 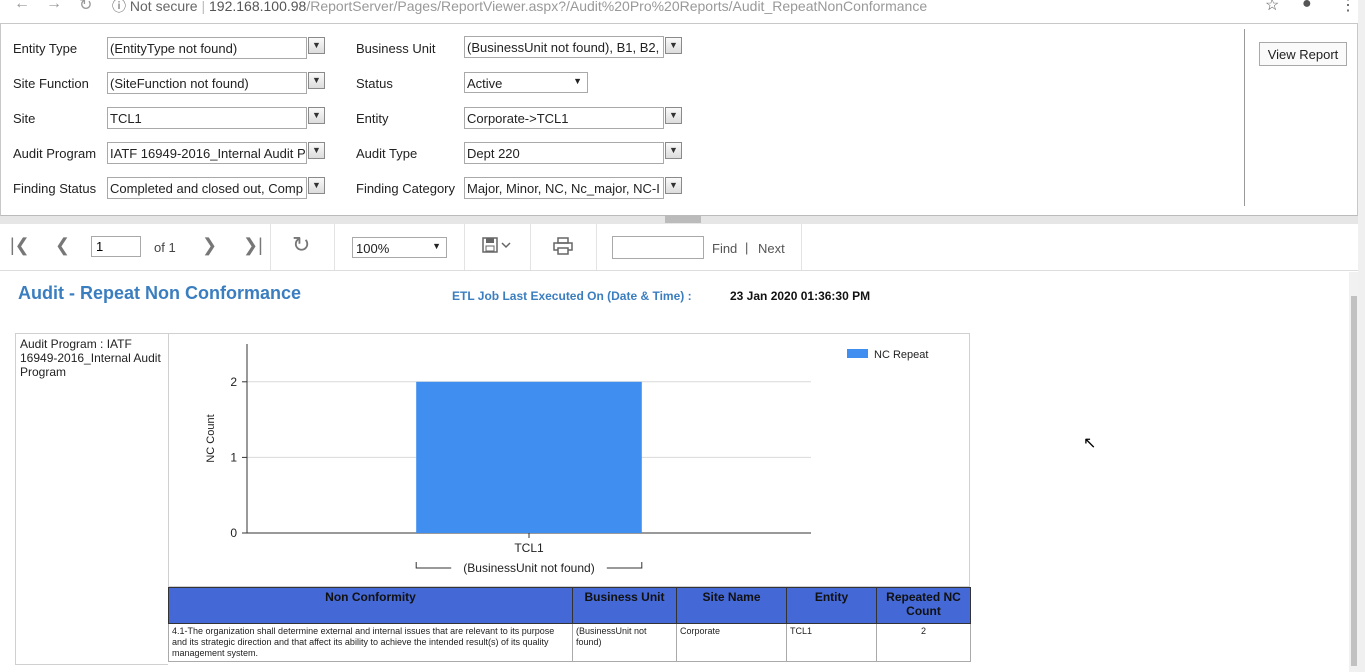 I want to click on legend-label: NC Repeat, so click(x=901, y=355).